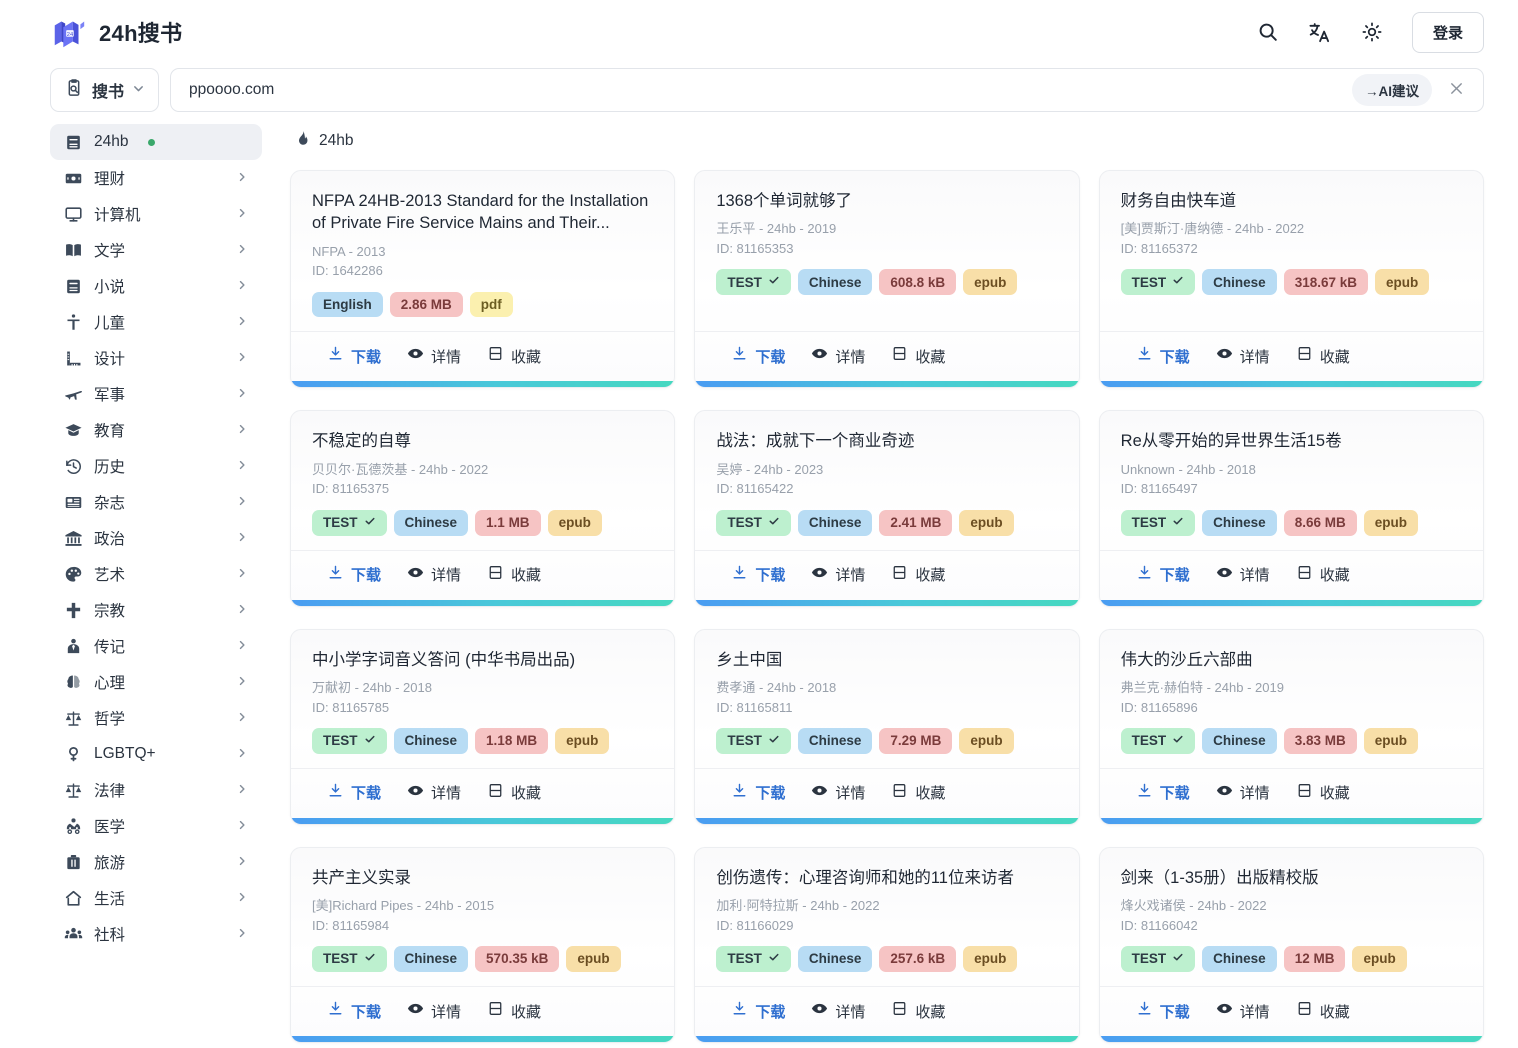 The image size is (1518, 1048). I want to click on sidebar-item-cat15: 心理, so click(156, 682).